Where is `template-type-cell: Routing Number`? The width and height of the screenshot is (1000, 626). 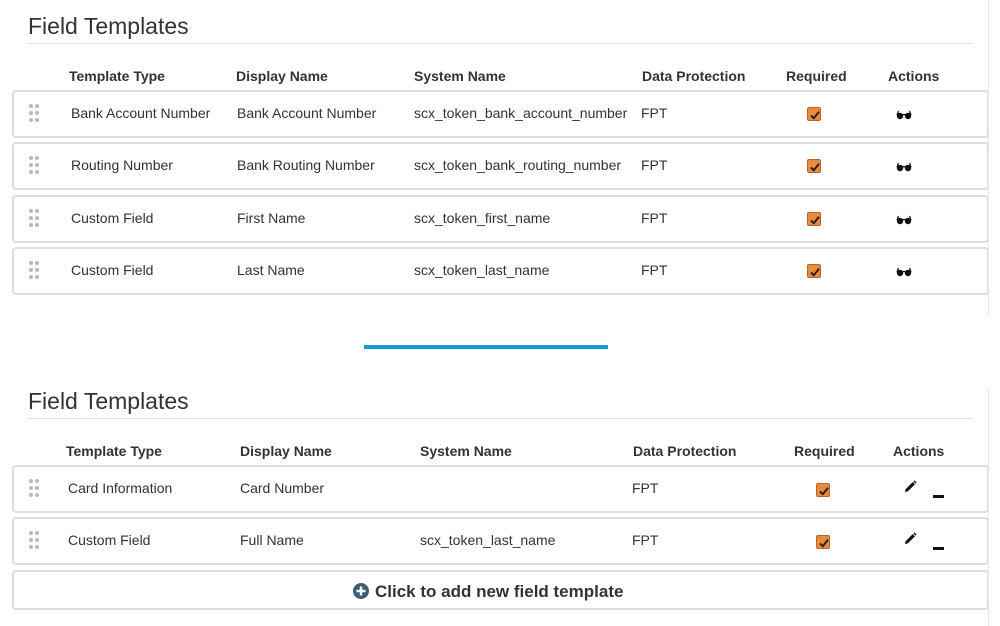
template-type-cell: Routing Number is located at coordinates (122, 165).